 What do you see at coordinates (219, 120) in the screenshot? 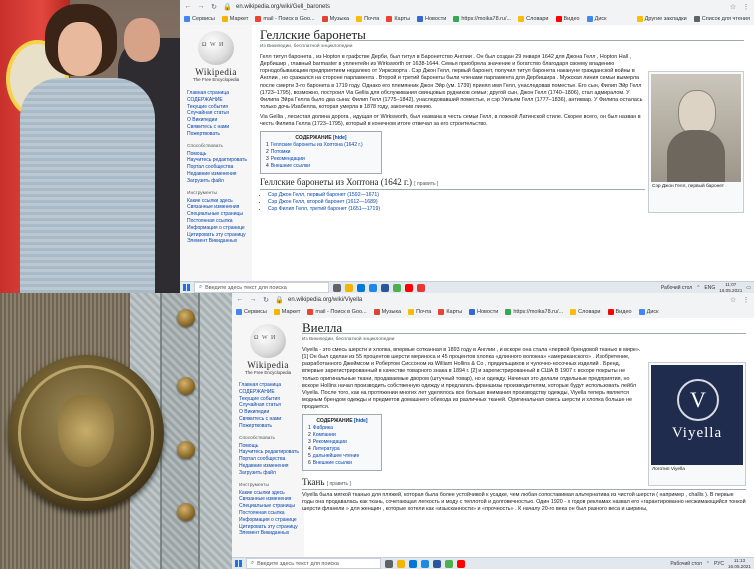
I see `sidebar-link: О Википедии` at bounding box center [219, 120].